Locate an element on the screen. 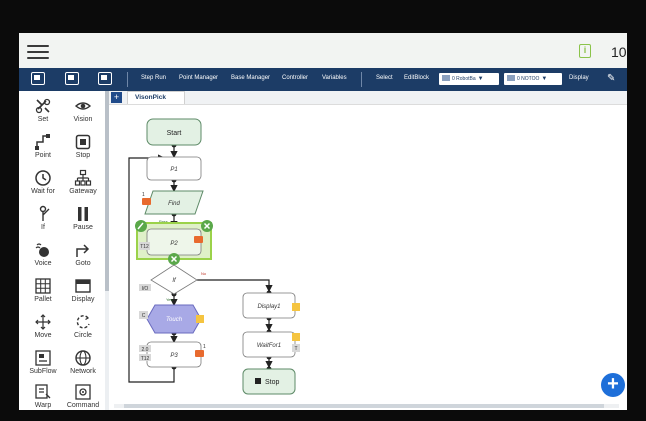 The image size is (646, 421). tool-label: Voice is located at coordinates (43, 263).